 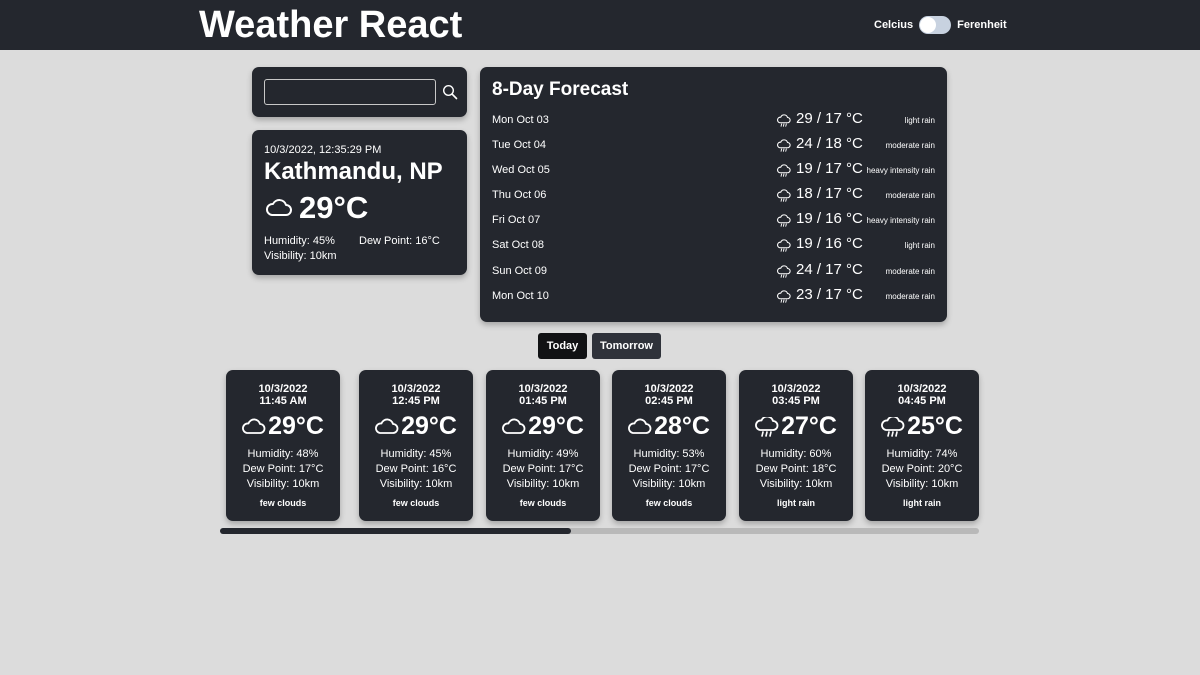 I want to click on hourly-temp: 25°C, so click(x=935, y=426).